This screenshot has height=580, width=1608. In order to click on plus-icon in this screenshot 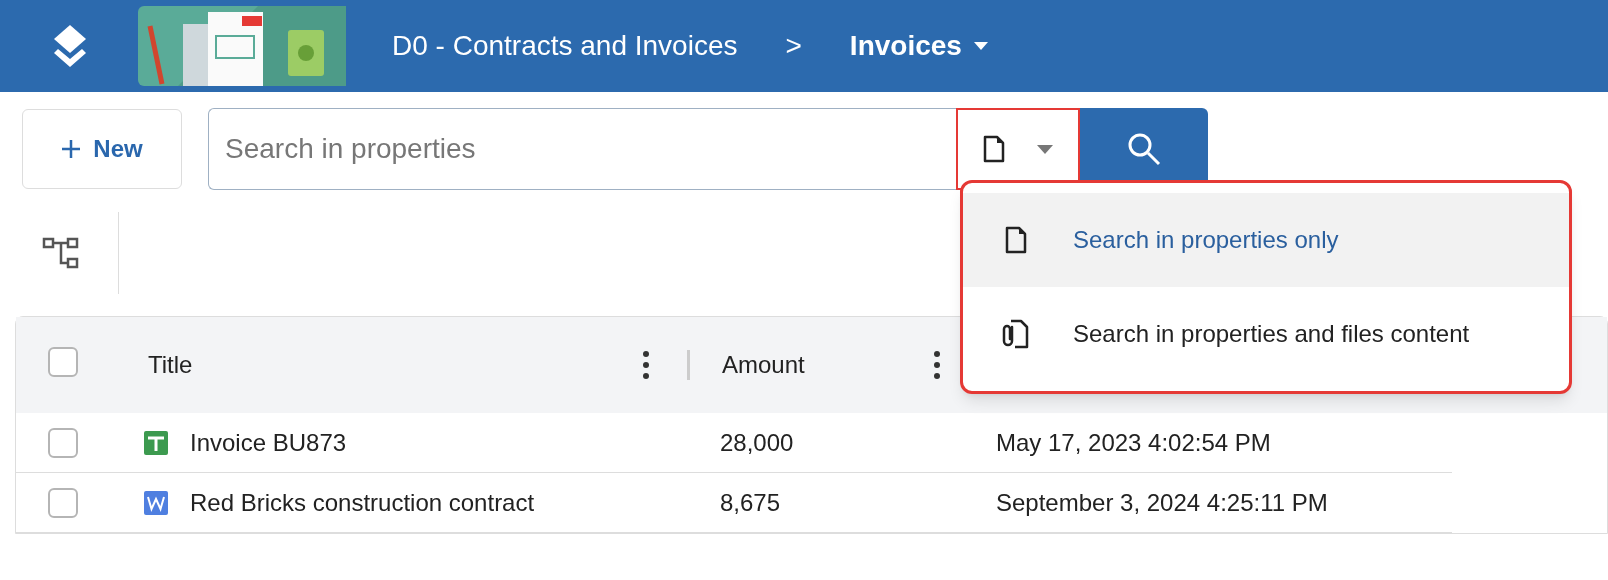, I will do `click(71, 149)`.